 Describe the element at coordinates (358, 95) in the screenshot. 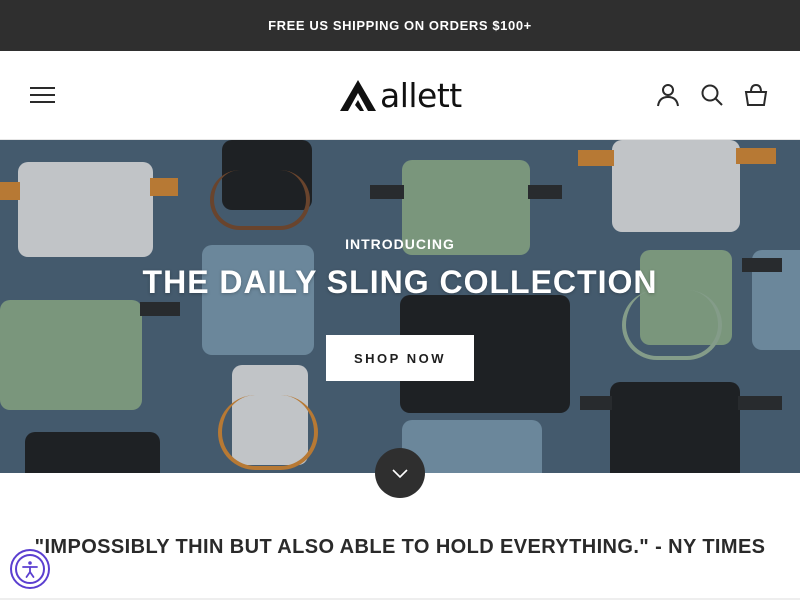

I see `logo-mark-icon` at that location.